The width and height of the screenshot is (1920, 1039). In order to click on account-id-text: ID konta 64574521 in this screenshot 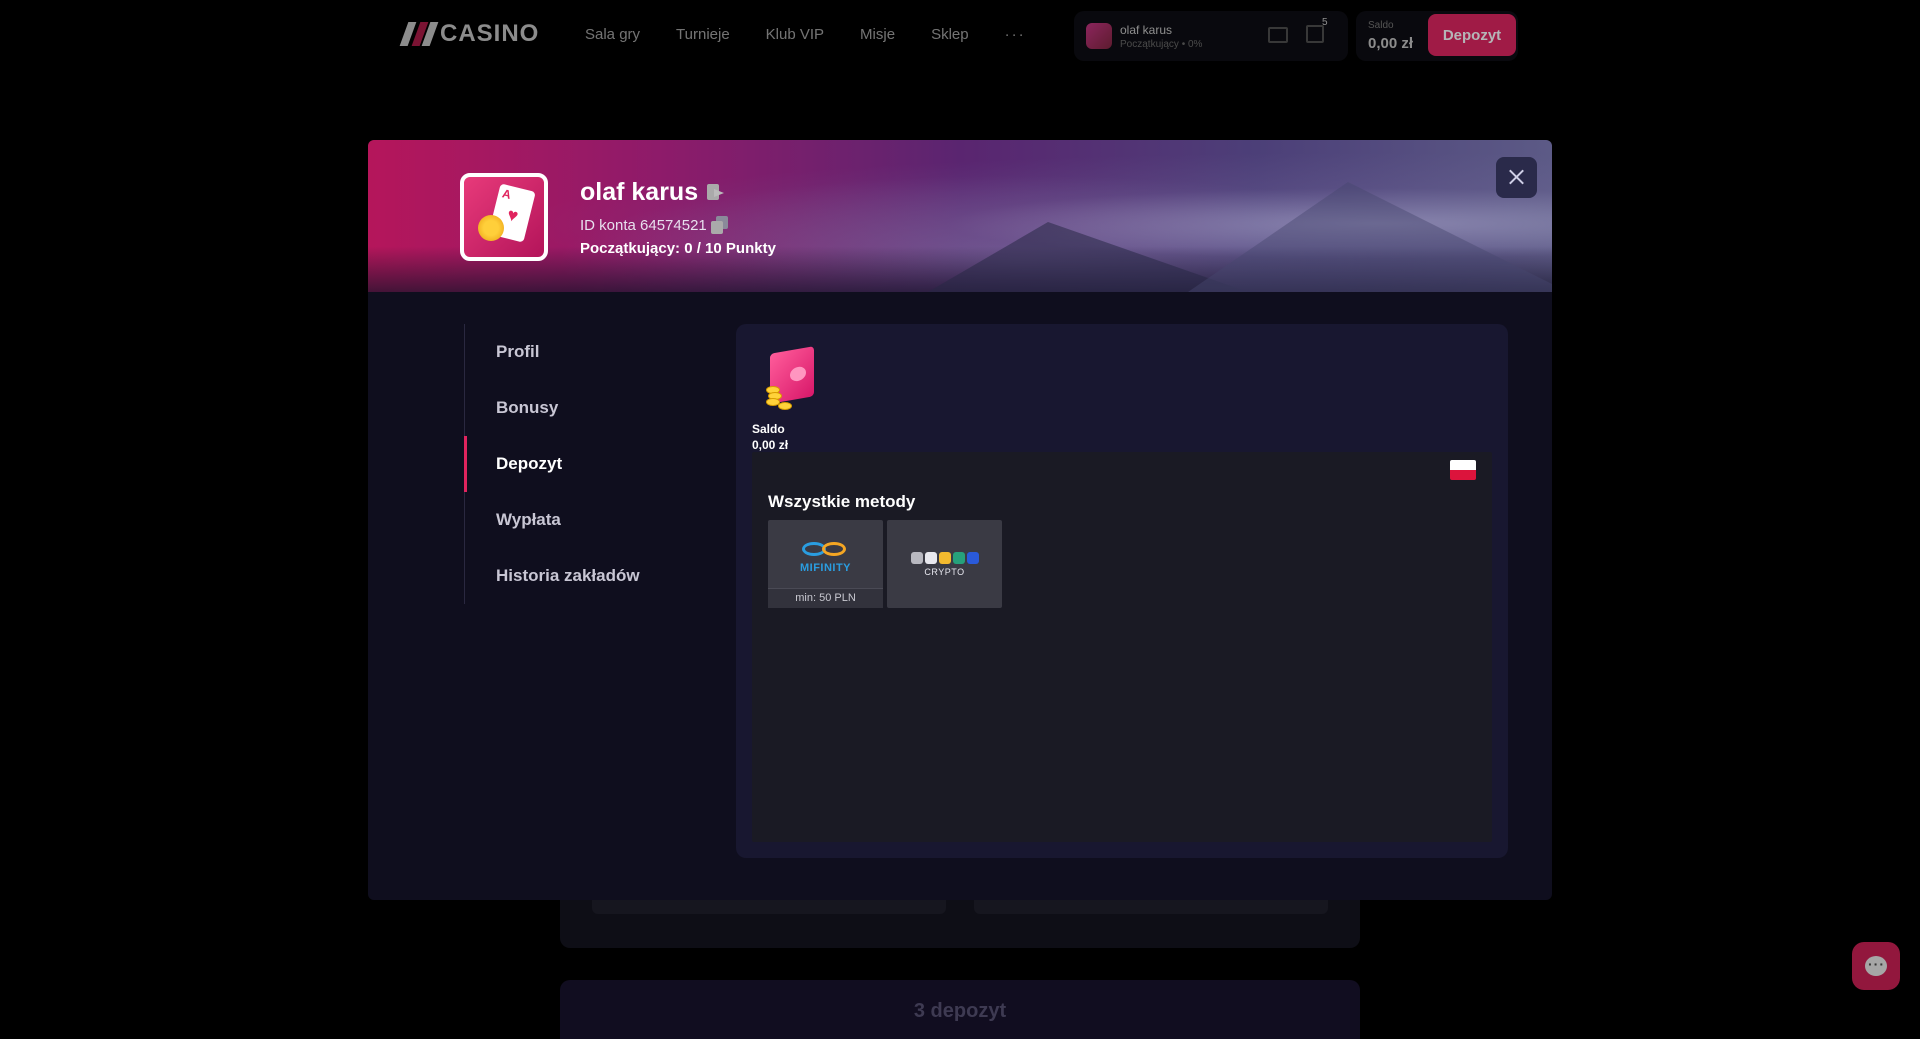, I will do `click(643, 225)`.